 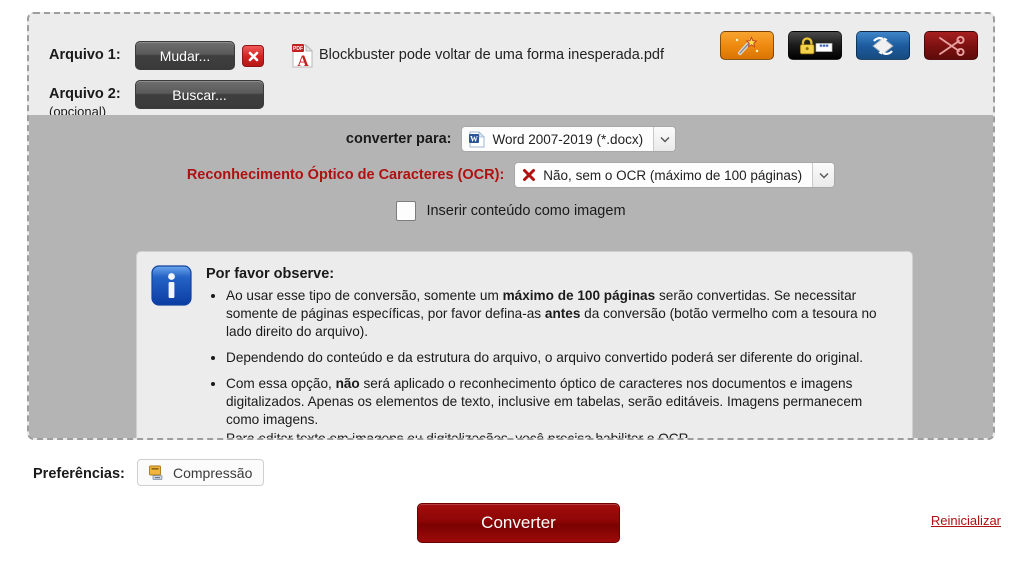 I want to click on red-x-icon, so click(x=529, y=175).